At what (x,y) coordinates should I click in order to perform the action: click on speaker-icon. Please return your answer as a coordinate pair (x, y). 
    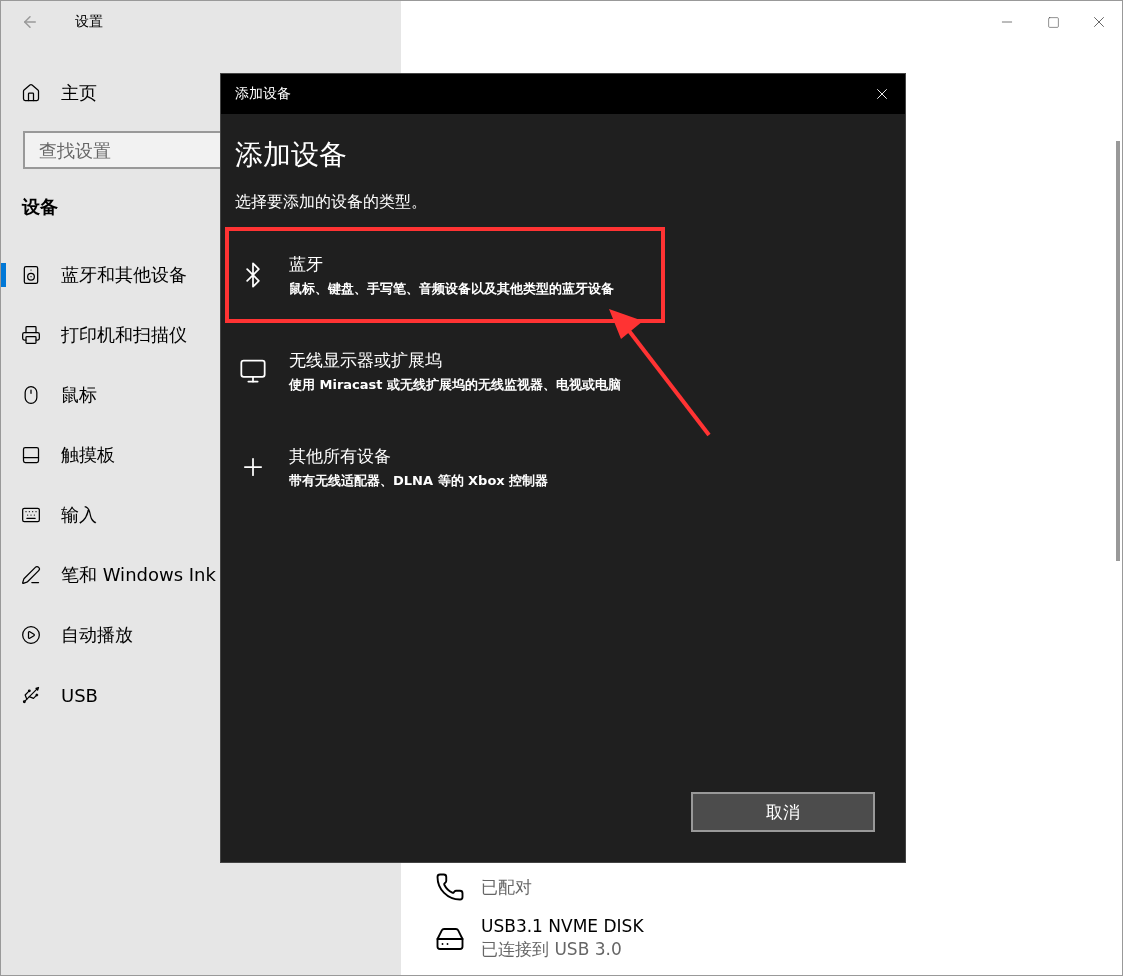
    Looking at the image, I should click on (31, 275).